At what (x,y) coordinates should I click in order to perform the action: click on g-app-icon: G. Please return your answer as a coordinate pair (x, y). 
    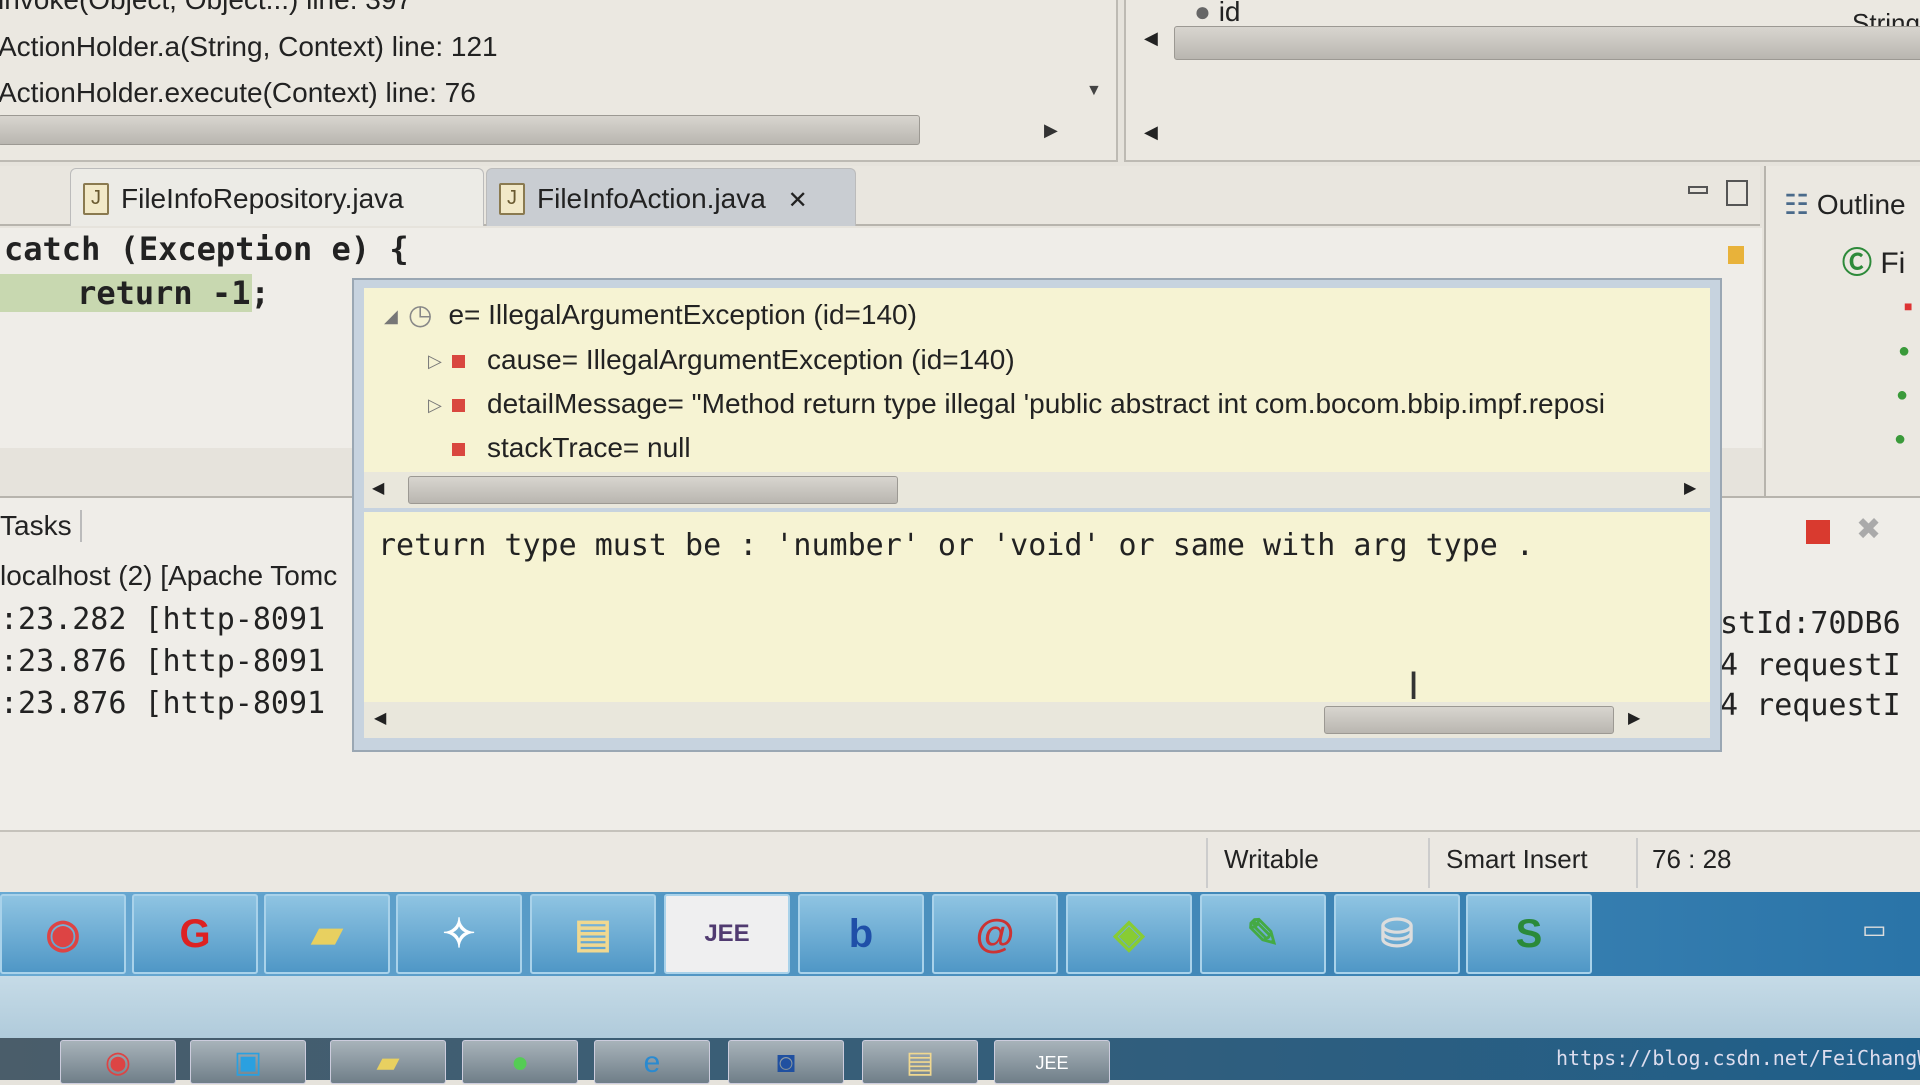
    Looking at the image, I should click on (195, 934).